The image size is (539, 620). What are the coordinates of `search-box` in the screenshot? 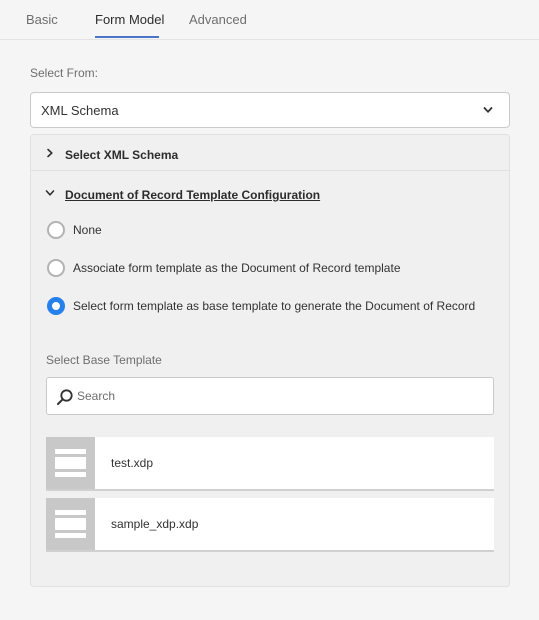 It's located at (270, 396).